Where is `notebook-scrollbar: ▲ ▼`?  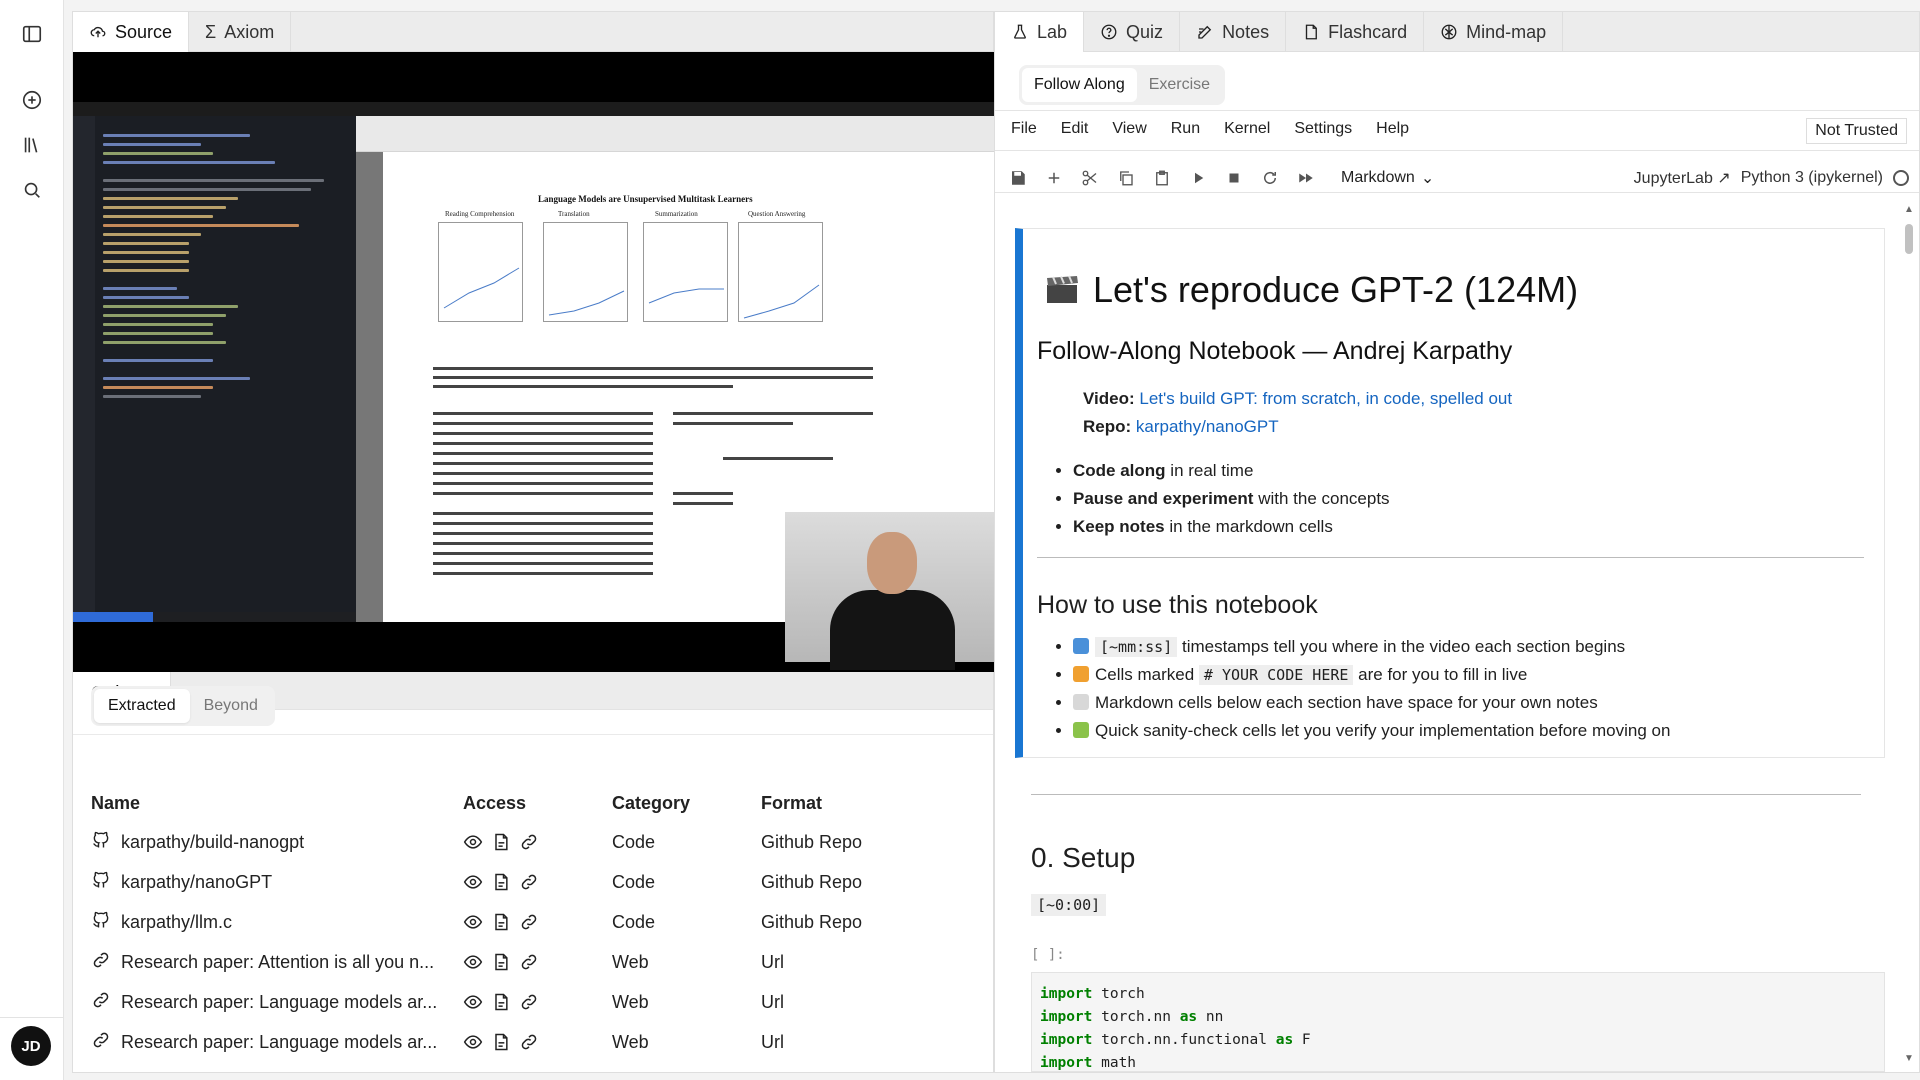 notebook-scrollbar: ▲ ▼ is located at coordinates (1909, 634).